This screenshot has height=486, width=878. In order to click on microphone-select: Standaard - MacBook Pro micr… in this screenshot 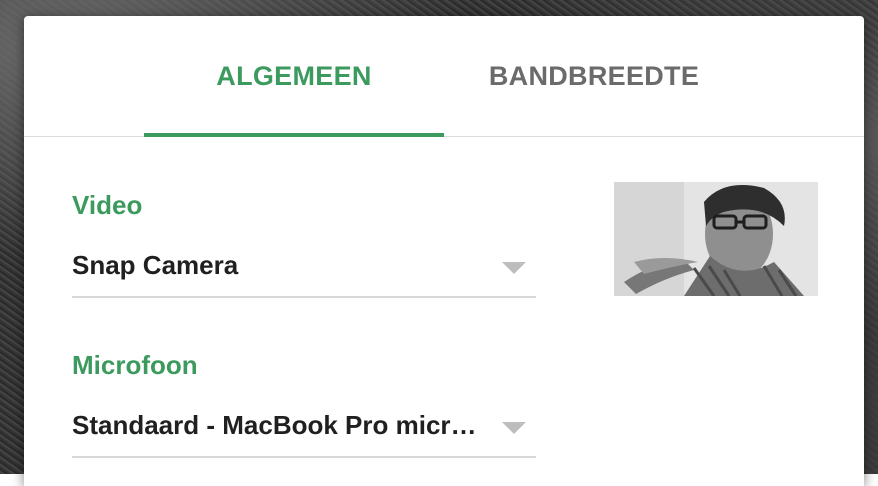, I will do `click(304, 429)`.